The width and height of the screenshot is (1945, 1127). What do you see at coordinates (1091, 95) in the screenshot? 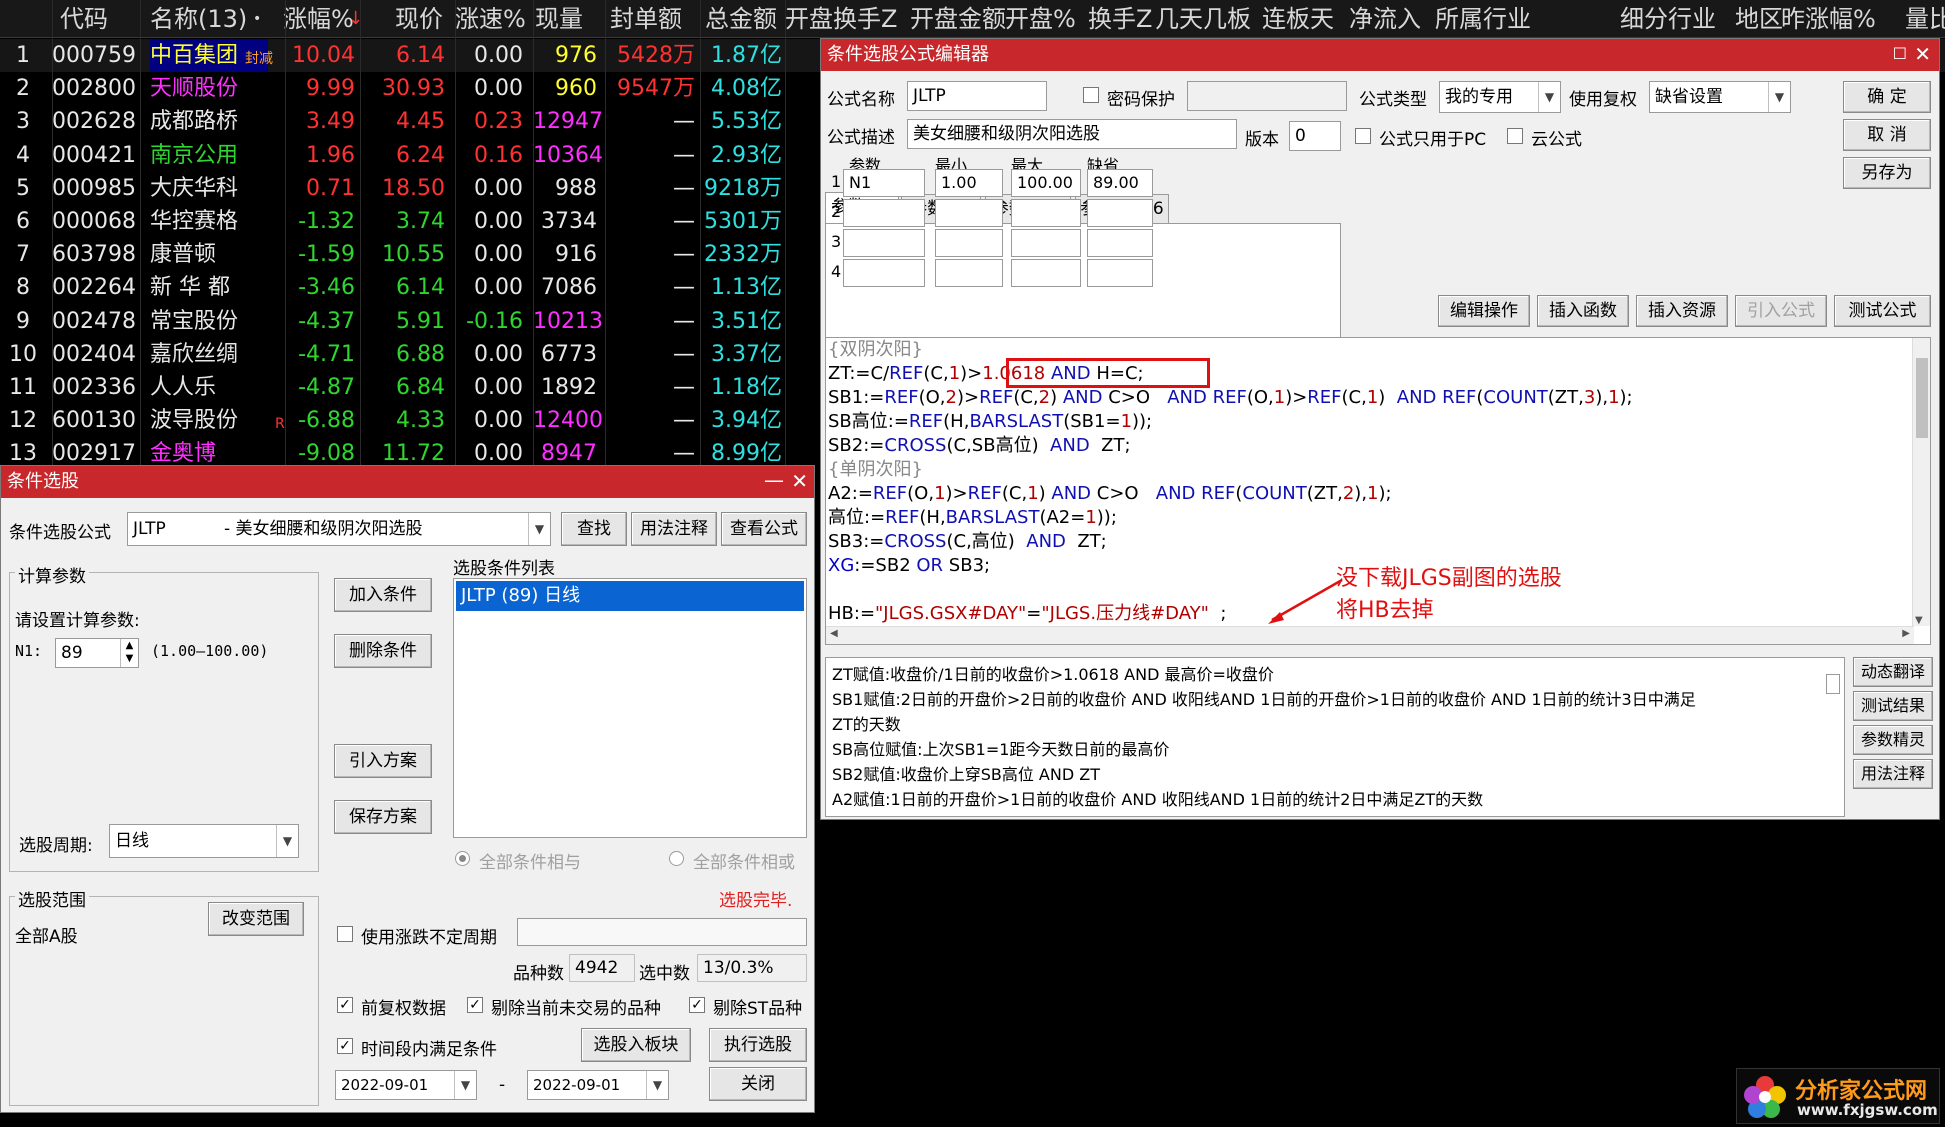
I see `password-checkbox` at bounding box center [1091, 95].